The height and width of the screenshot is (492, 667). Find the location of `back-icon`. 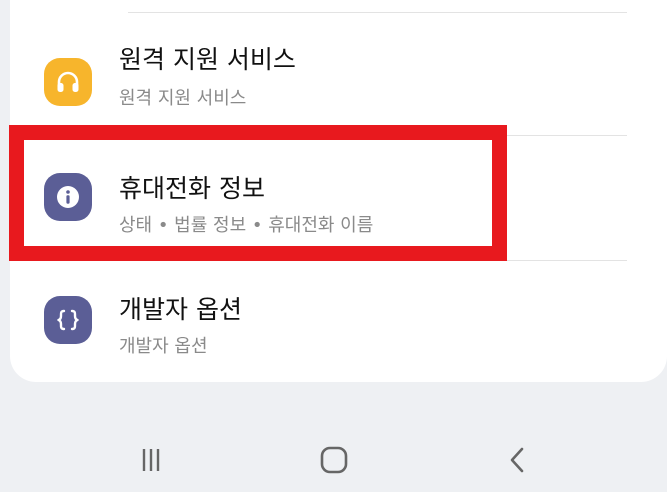

back-icon is located at coordinates (517, 460).